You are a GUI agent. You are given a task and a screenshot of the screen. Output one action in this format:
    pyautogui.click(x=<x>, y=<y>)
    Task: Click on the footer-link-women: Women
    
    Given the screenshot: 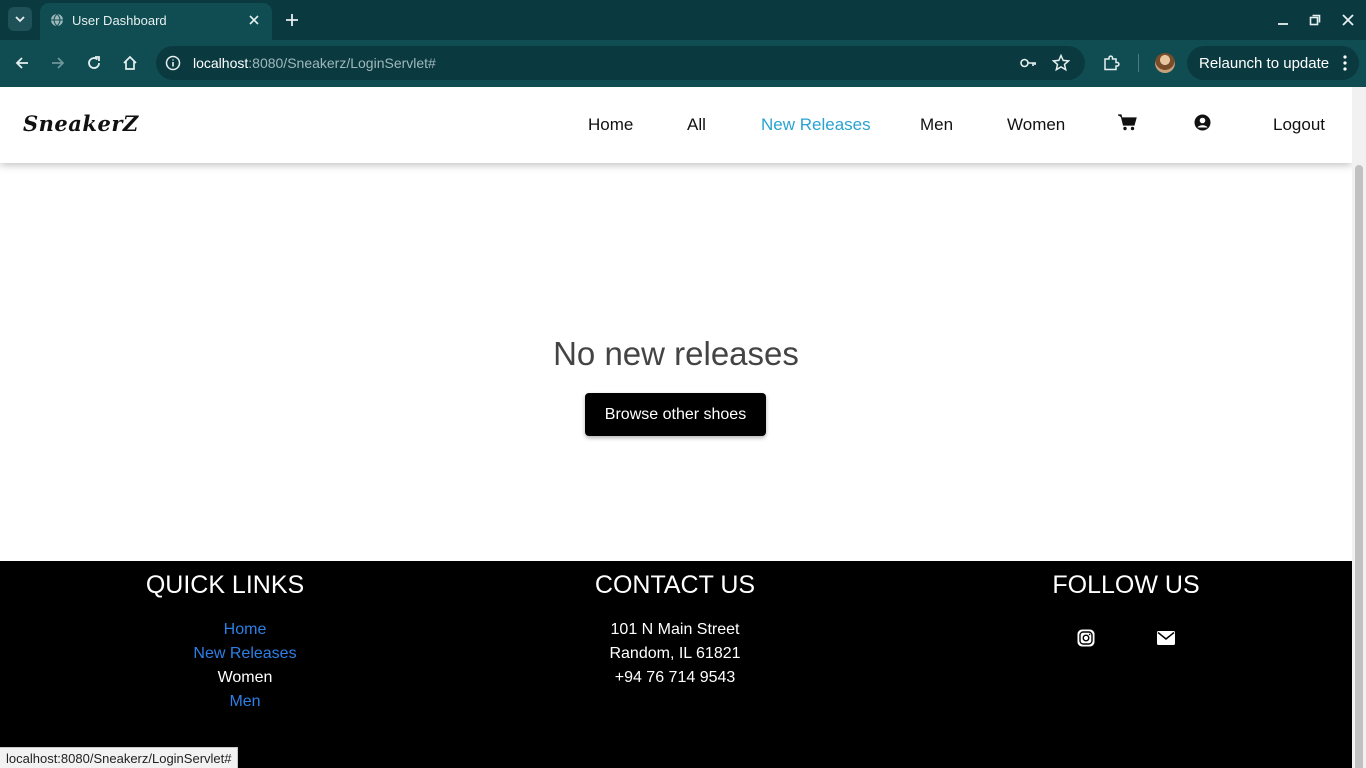 What is the action you would take?
    pyautogui.click(x=245, y=678)
    